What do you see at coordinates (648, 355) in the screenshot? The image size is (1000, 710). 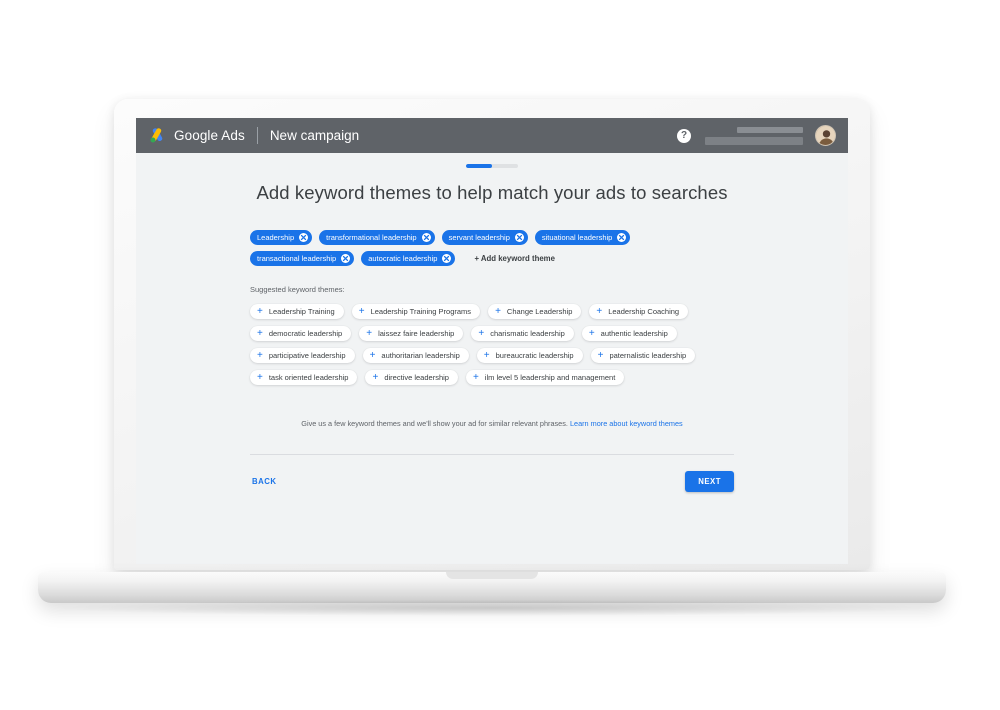 I see `suggested-keyword-chip-label: paternalistic leadership` at bounding box center [648, 355].